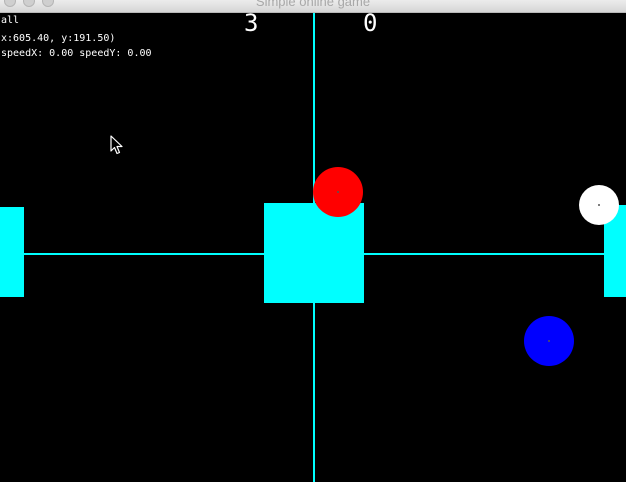 The height and width of the screenshot is (482, 626). Describe the element at coordinates (370, 23) in the screenshot. I see `score-right: 0` at that location.